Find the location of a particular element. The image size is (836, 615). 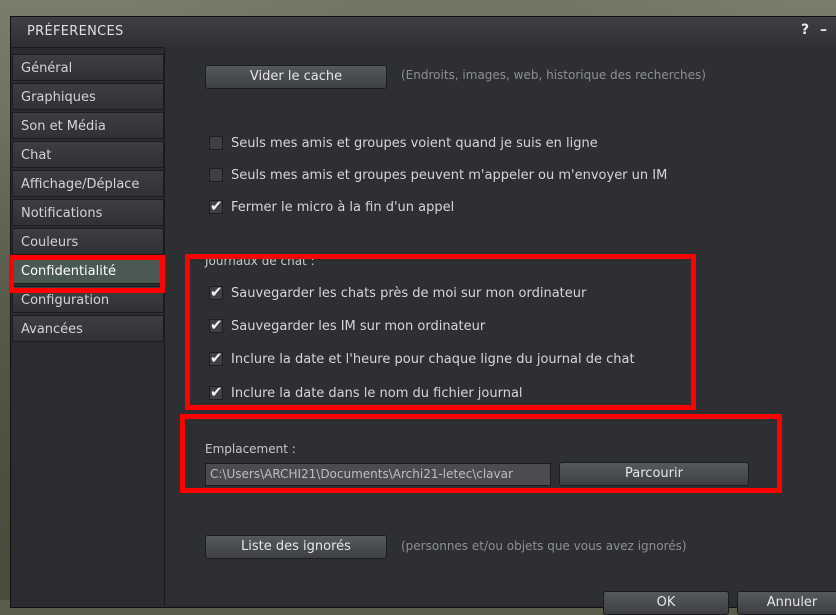

minimize-icon: – is located at coordinates (823, 30).